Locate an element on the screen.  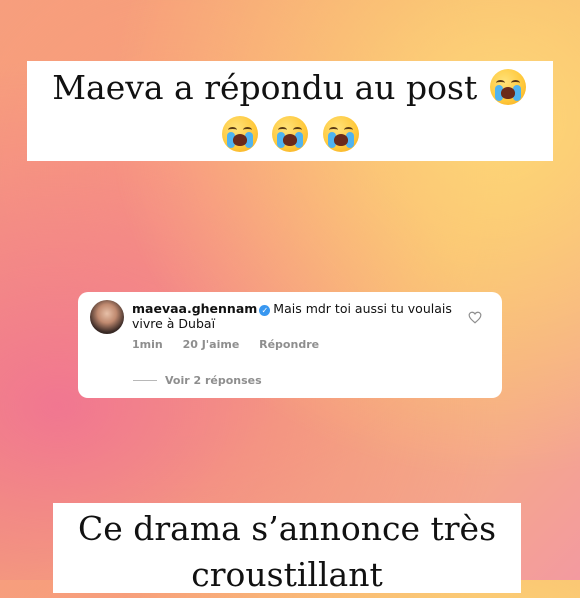
view-replies: Voir 2 réponses is located at coordinates (197, 380).